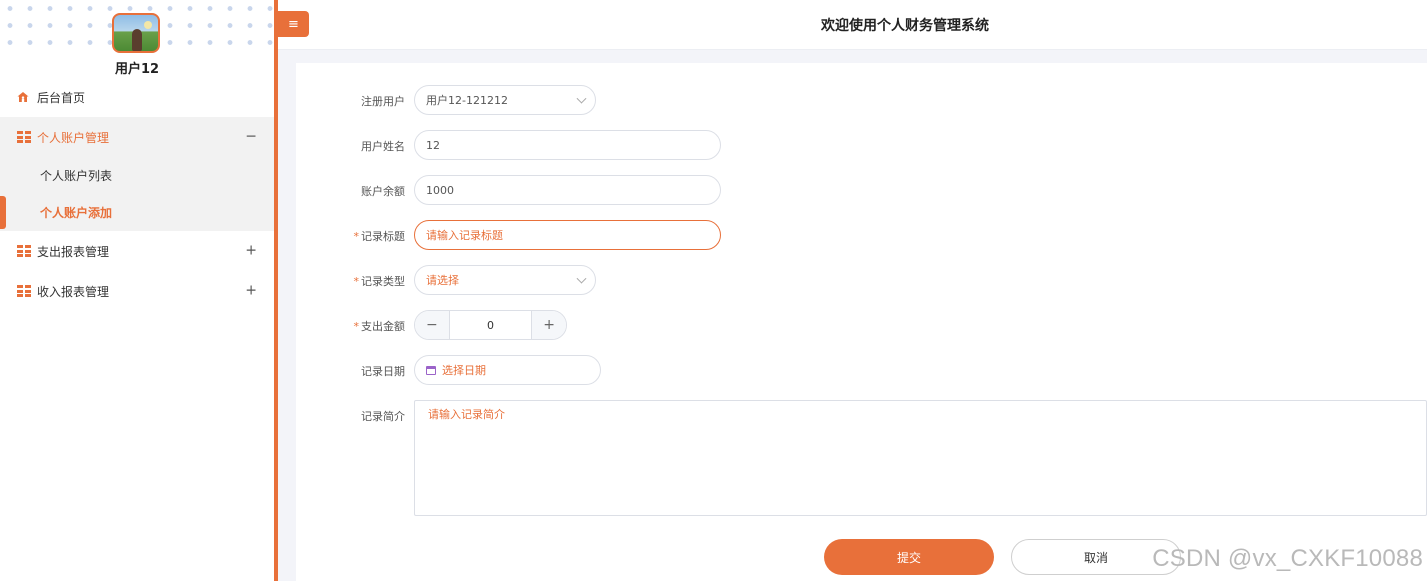 The width and height of the screenshot is (1427, 581). What do you see at coordinates (431, 370) in the screenshot?
I see `calendar-icon` at bounding box center [431, 370].